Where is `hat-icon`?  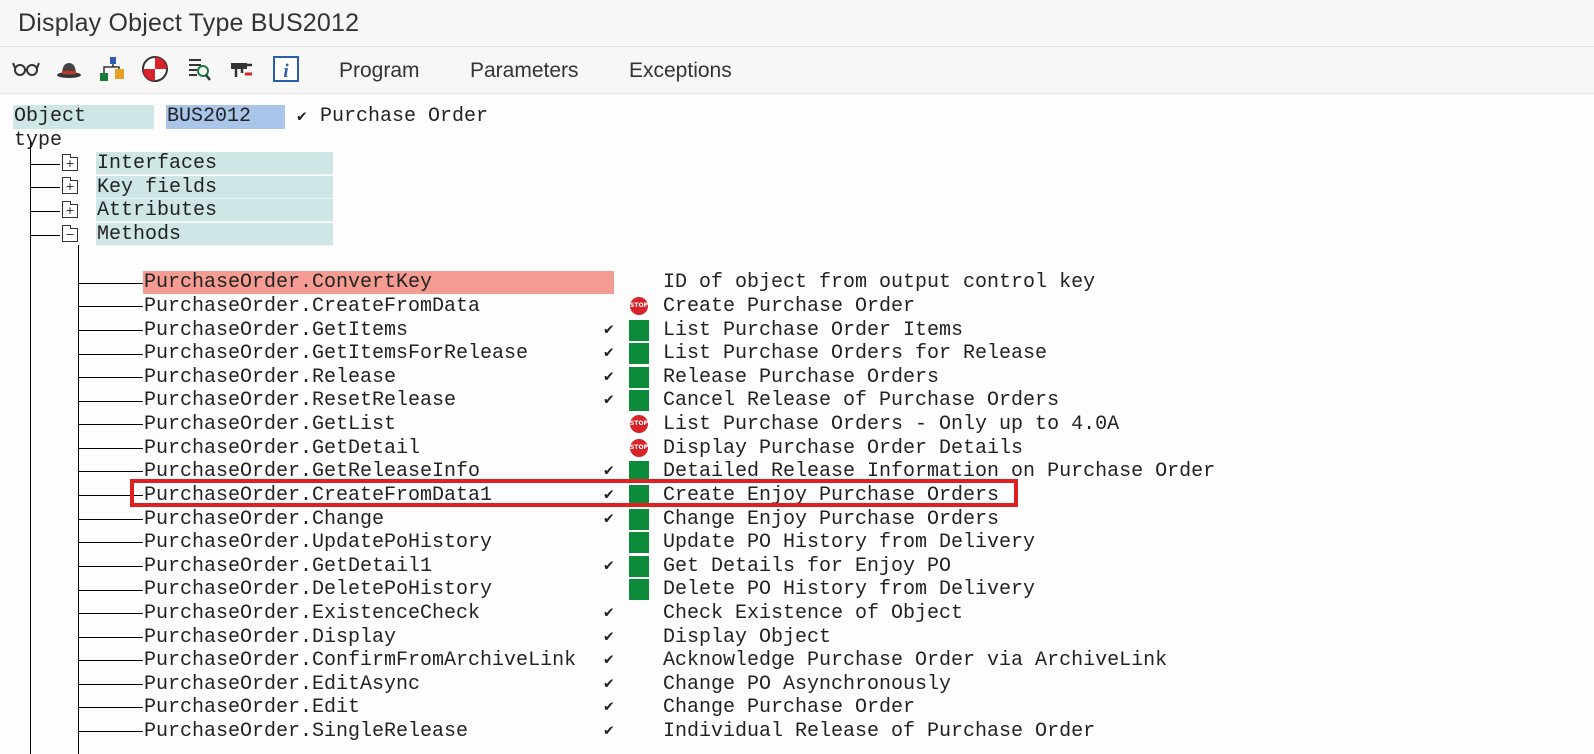
hat-icon is located at coordinates (69, 69).